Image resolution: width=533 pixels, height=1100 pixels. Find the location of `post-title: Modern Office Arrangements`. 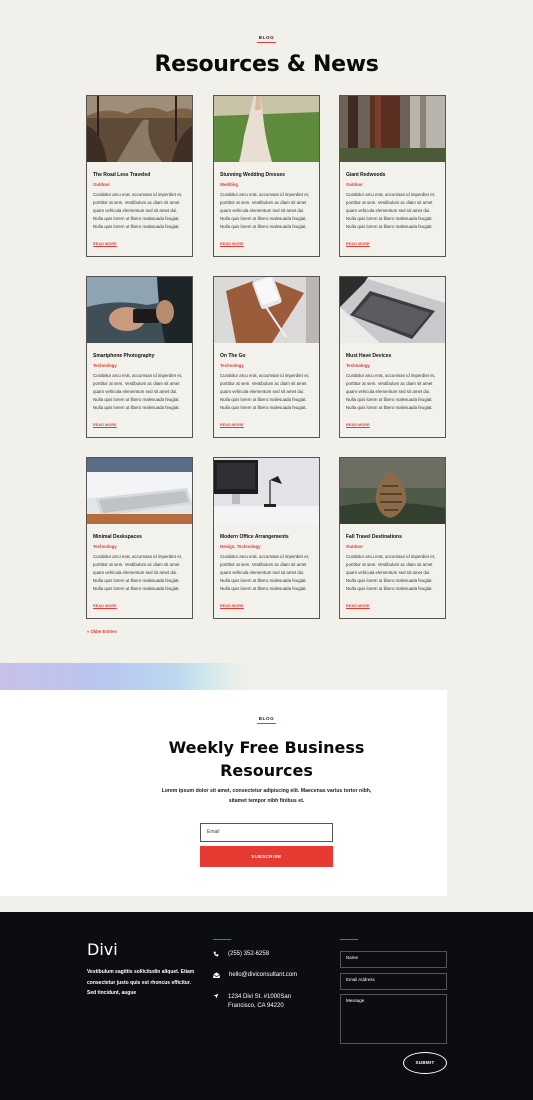

post-title: Modern Office Arrangements is located at coordinates (254, 537).